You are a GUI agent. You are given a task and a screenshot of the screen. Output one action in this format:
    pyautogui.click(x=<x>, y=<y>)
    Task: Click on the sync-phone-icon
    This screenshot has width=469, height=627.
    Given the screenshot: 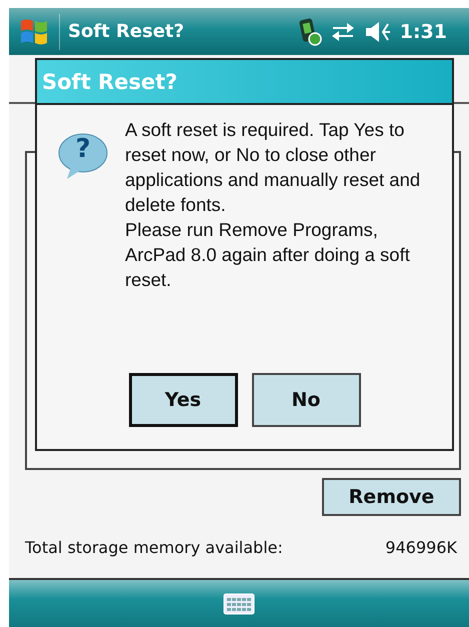 What is the action you would take?
    pyautogui.click(x=310, y=31)
    